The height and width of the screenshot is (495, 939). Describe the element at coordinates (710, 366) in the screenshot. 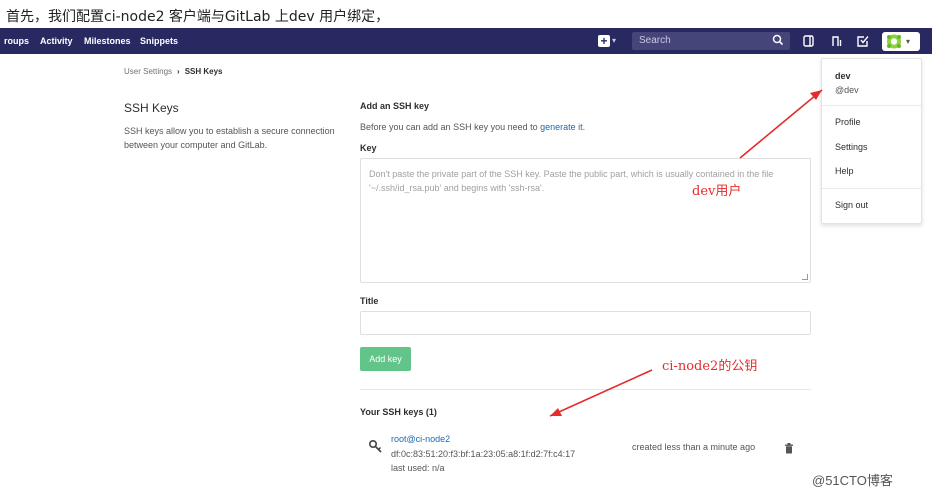

I see `annotation-public-key: ci-node2的公钥` at that location.